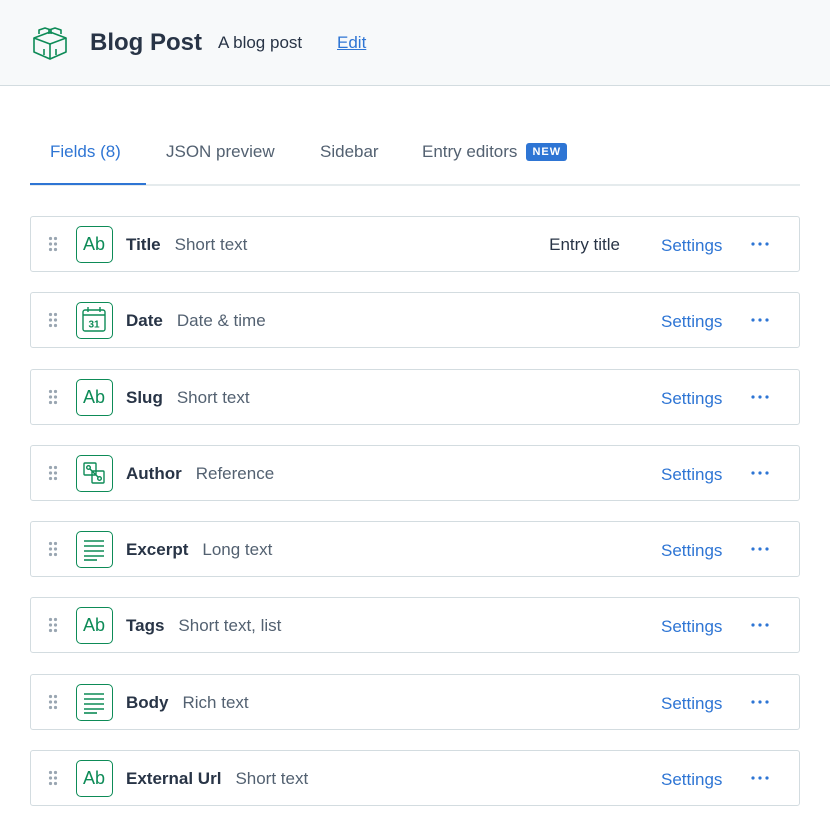 The width and height of the screenshot is (830, 837). What do you see at coordinates (415, 397) in the screenshot?
I see `field-row: Ab Slug Short text Settings` at bounding box center [415, 397].